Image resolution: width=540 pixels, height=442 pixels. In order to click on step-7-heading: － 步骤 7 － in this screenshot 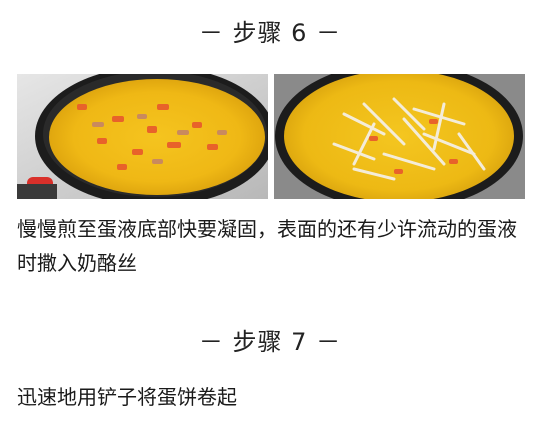, I will do `click(270, 342)`.